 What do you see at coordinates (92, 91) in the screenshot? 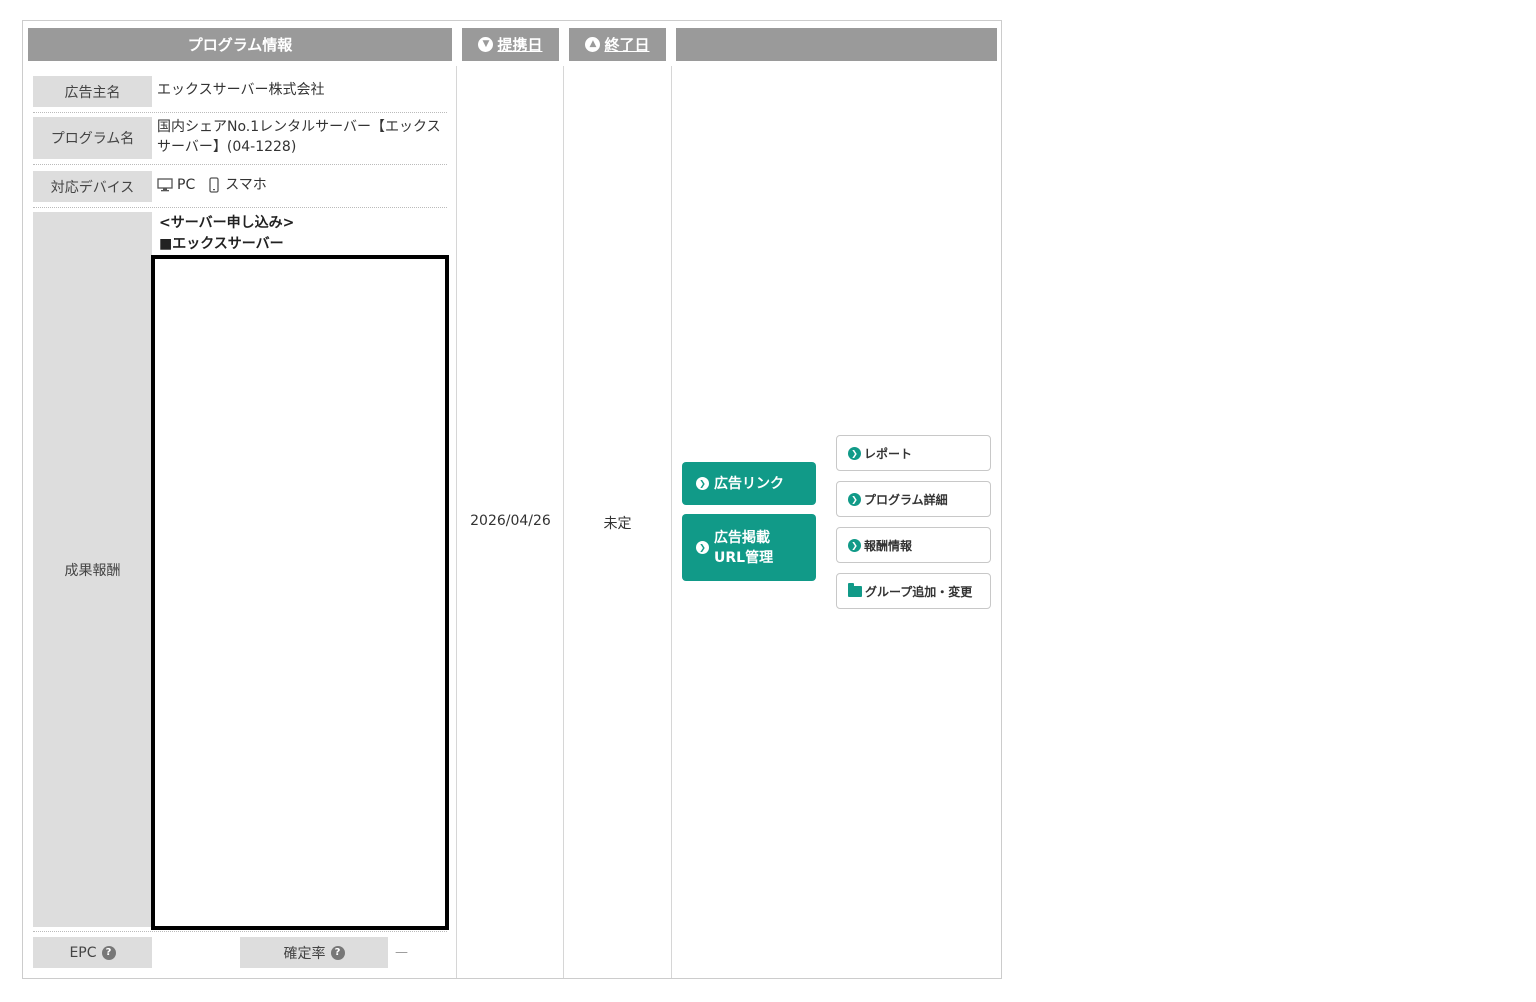
I see `advertiser-label: 広告主名` at bounding box center [92, 91].